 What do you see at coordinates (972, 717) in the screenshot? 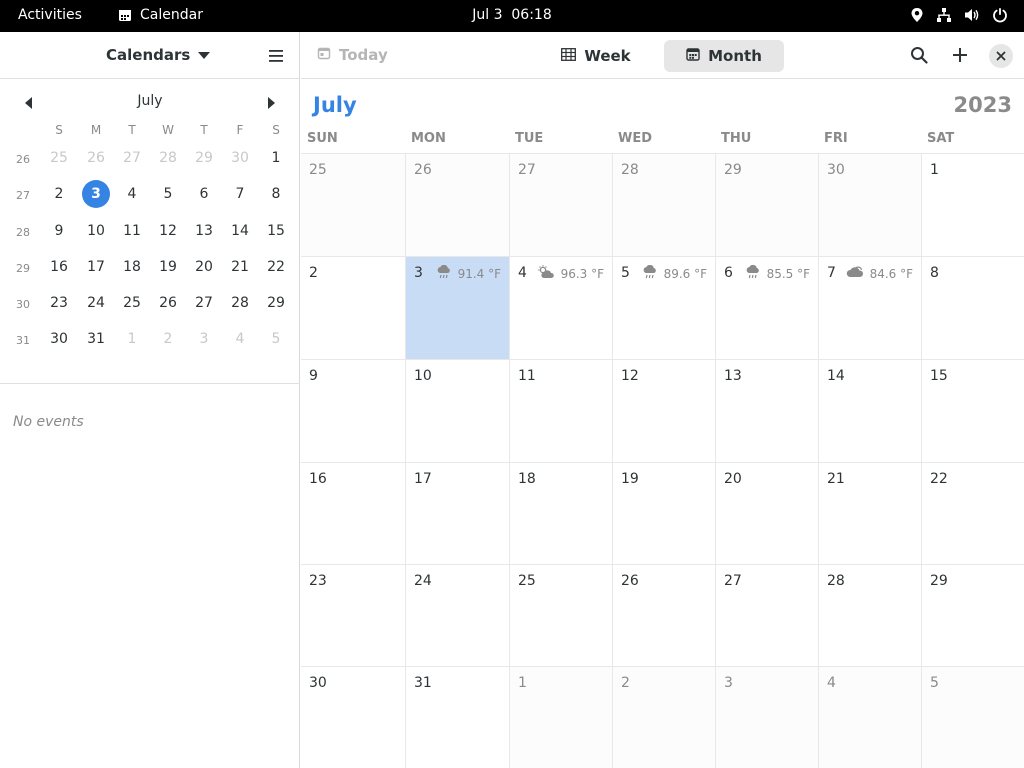
I see `day-cell: 5` at bounding box center [972, 717].